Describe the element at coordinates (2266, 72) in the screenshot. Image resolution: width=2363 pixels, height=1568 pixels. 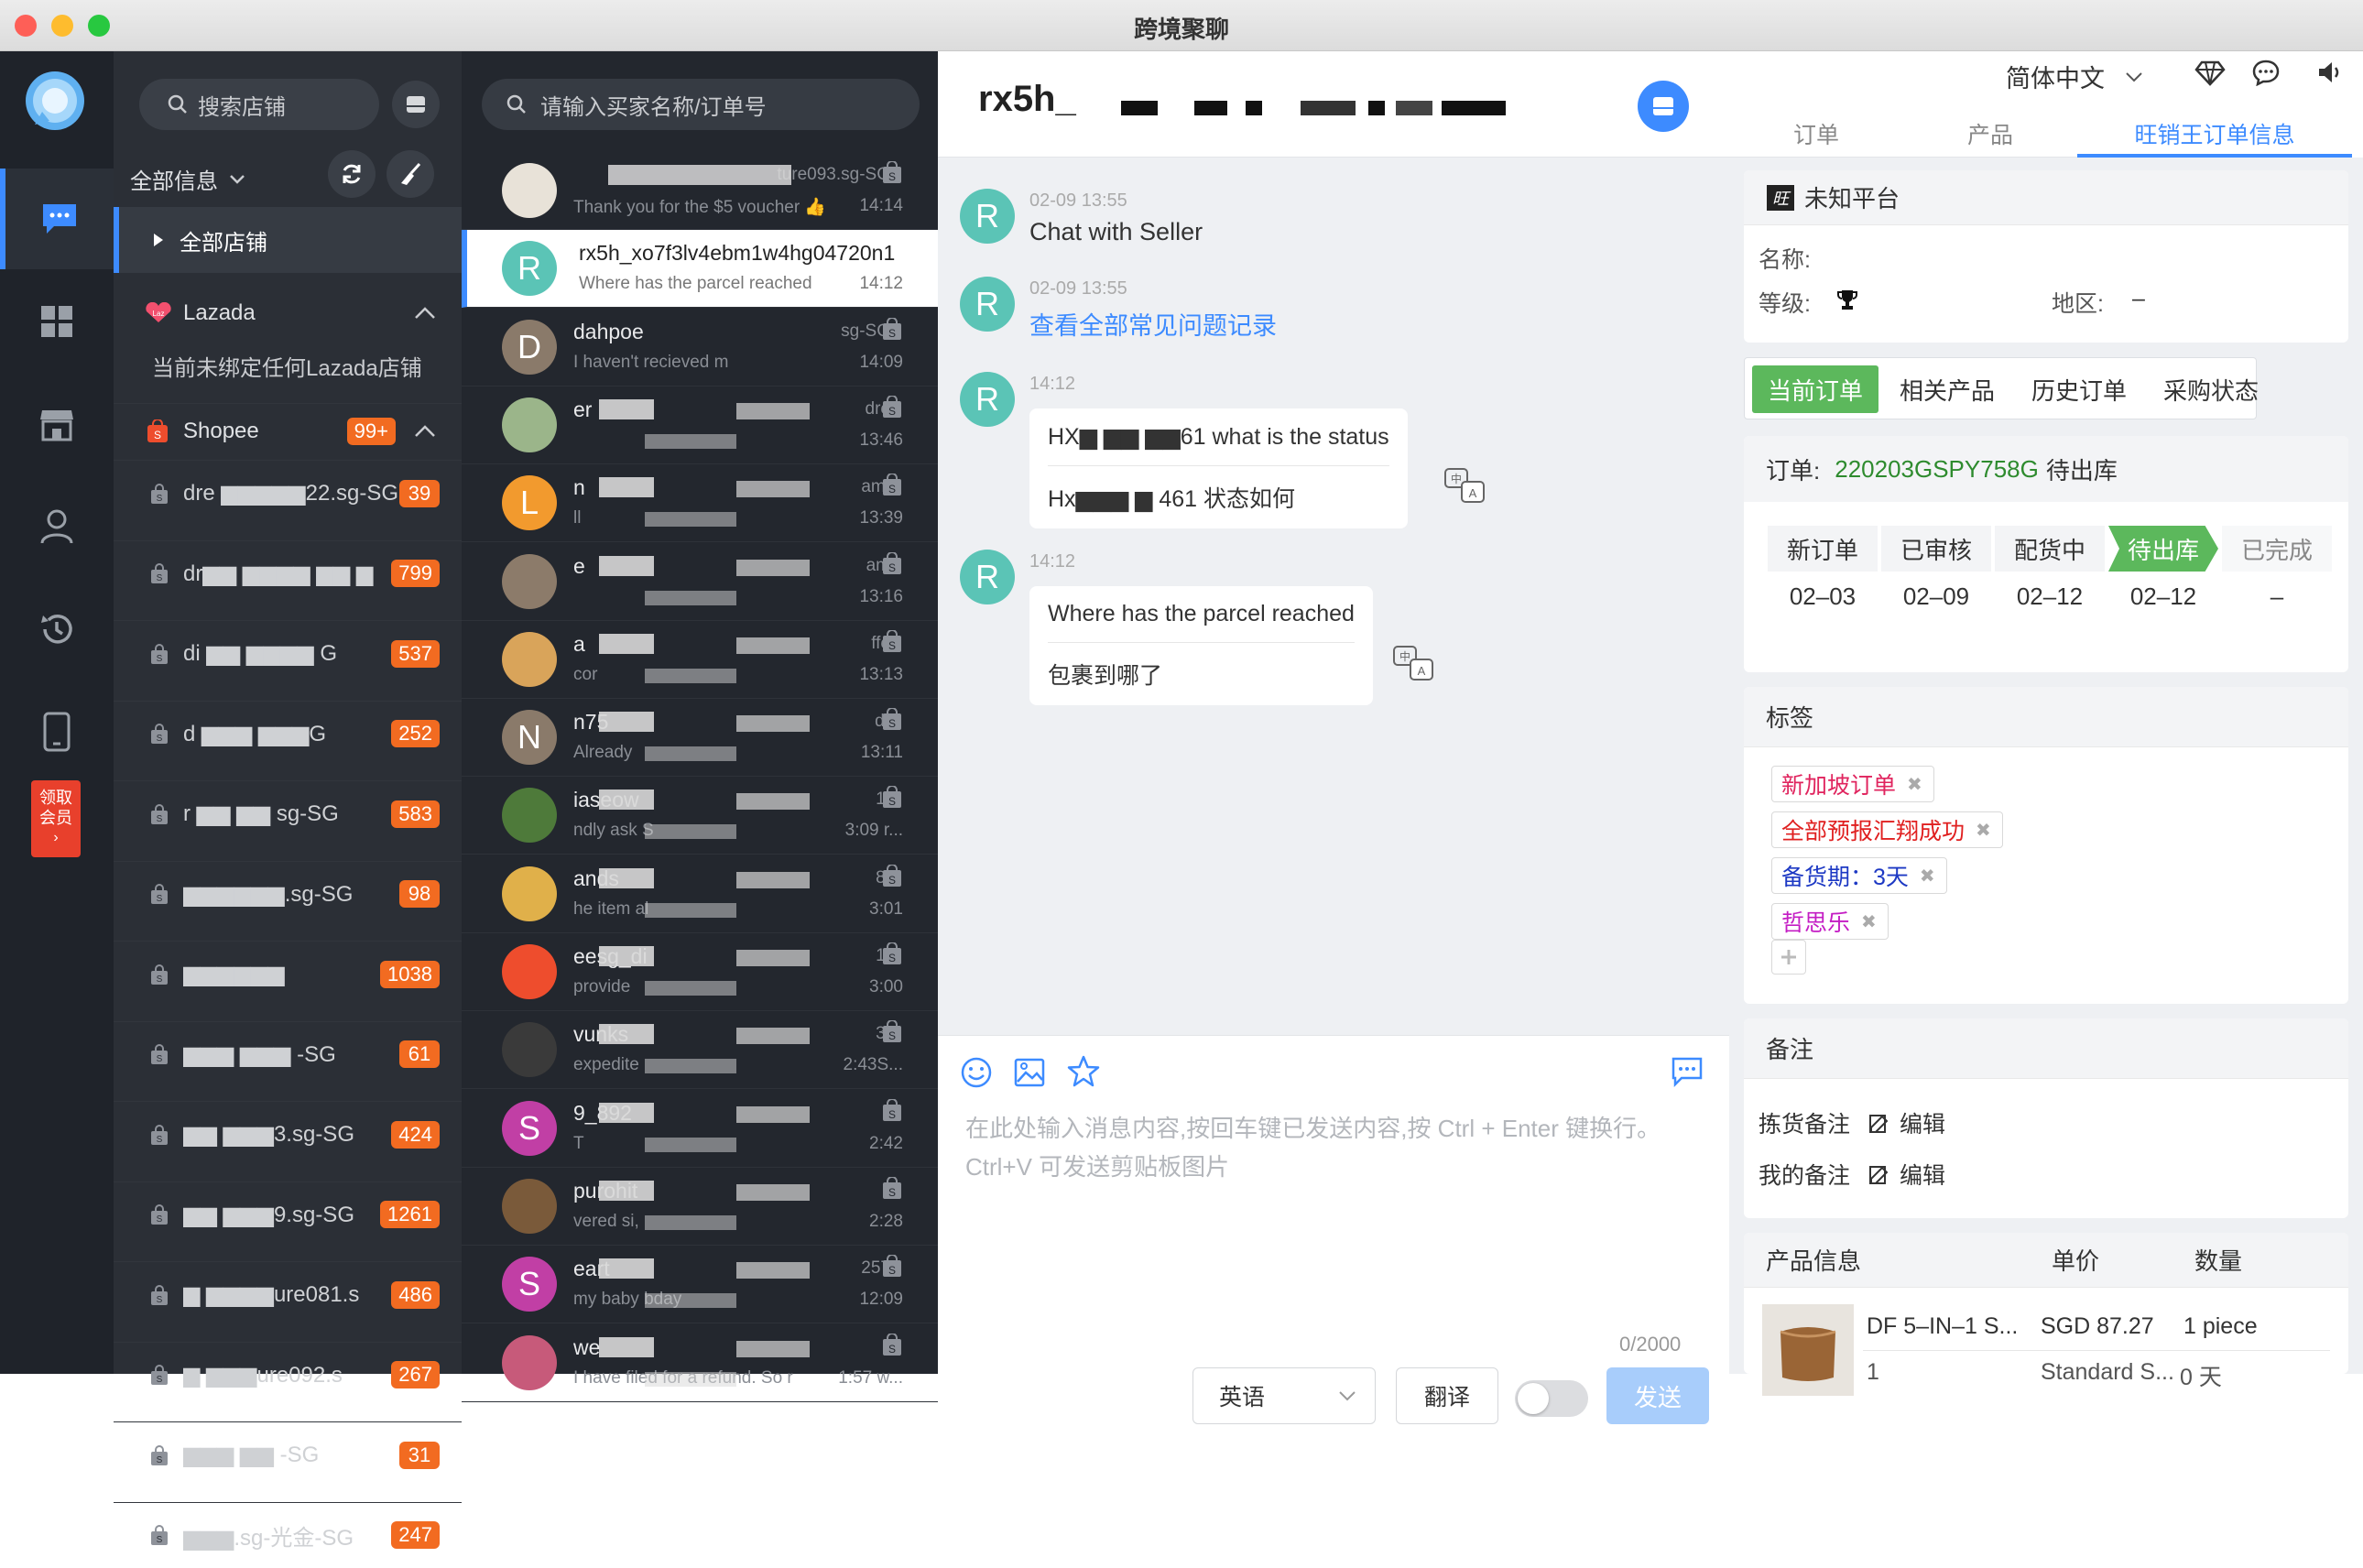
I see `message-bubble-icon` at that location.